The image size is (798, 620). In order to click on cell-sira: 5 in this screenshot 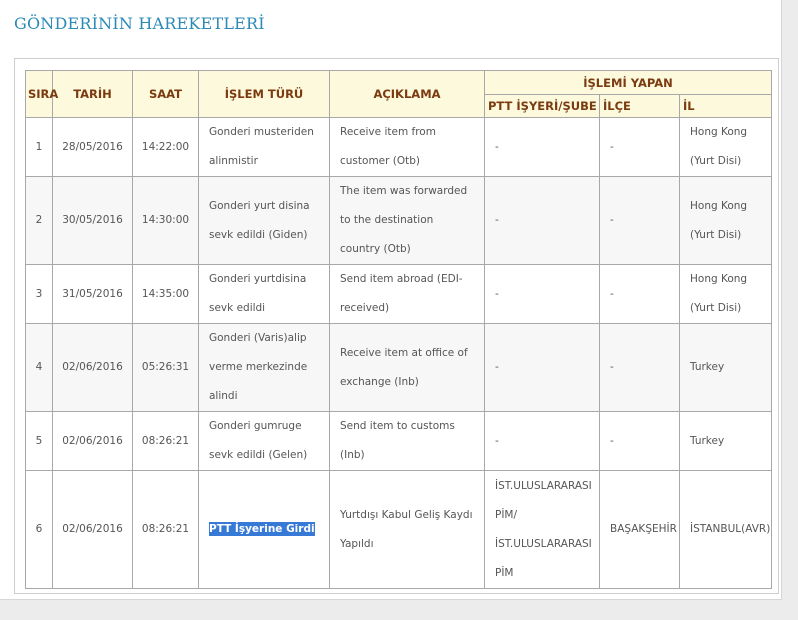, I will do `click(39, 441)`.